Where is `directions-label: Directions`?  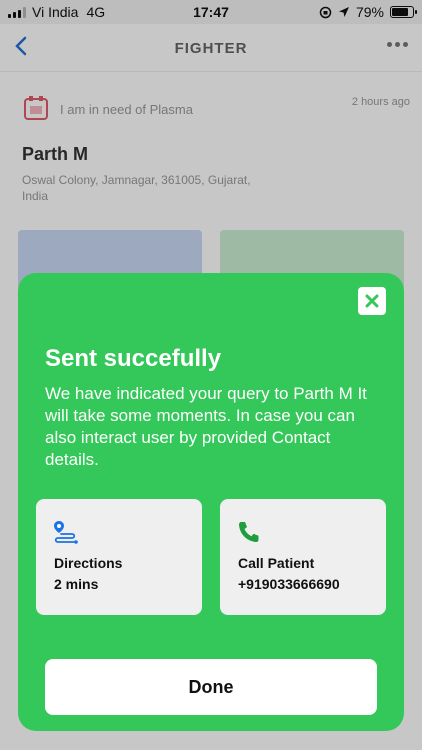
directions-label: Directions is located at coordinates (88, 563).